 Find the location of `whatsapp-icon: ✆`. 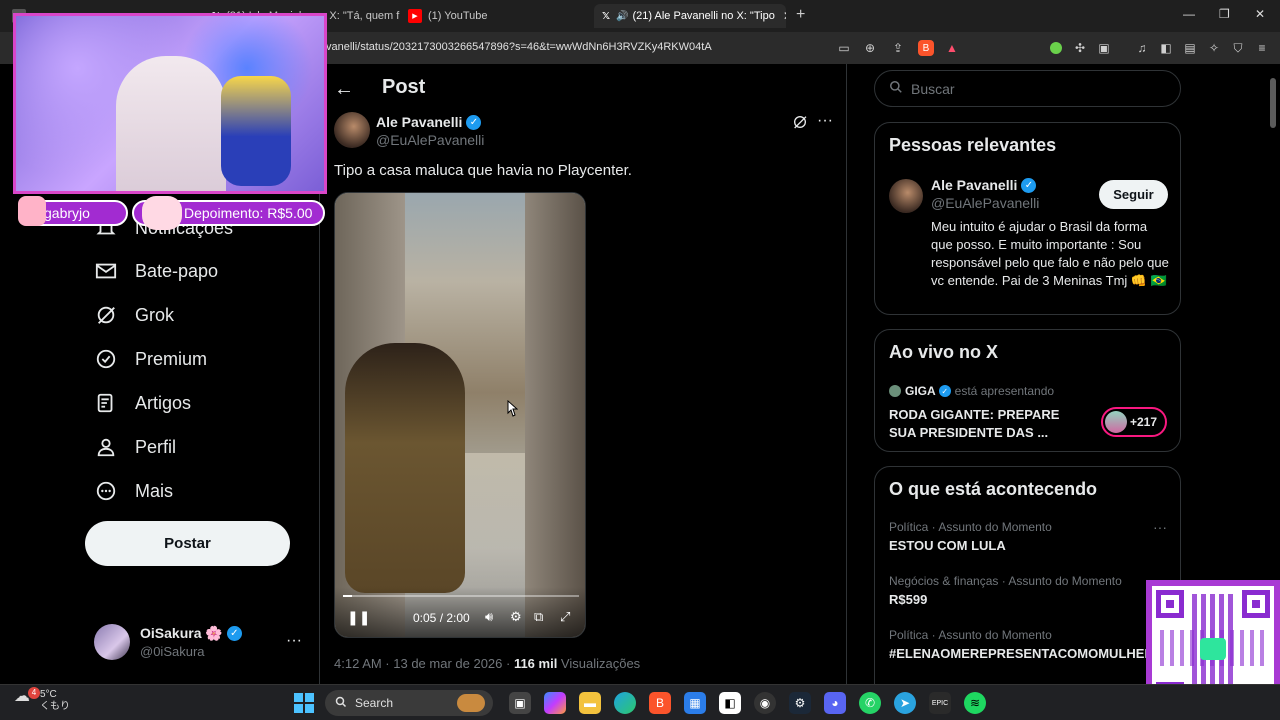

whatsapp-icon: ✆ is located at coordinates (870, 703).